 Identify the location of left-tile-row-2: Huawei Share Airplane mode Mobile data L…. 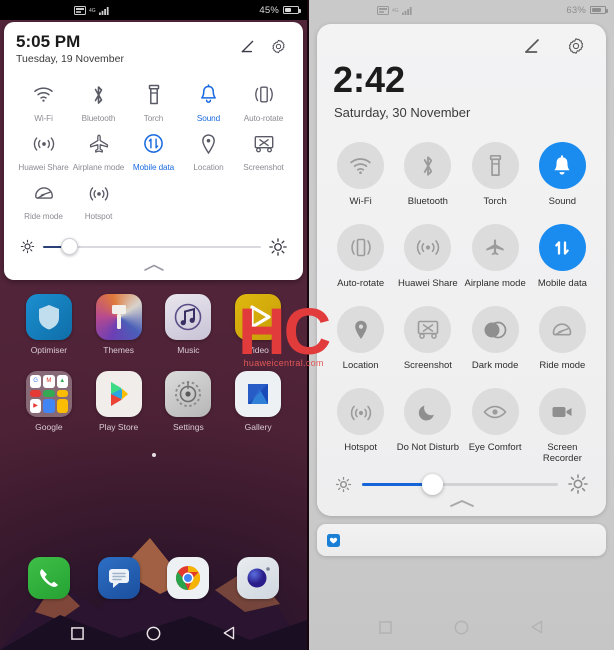
(153, 150).